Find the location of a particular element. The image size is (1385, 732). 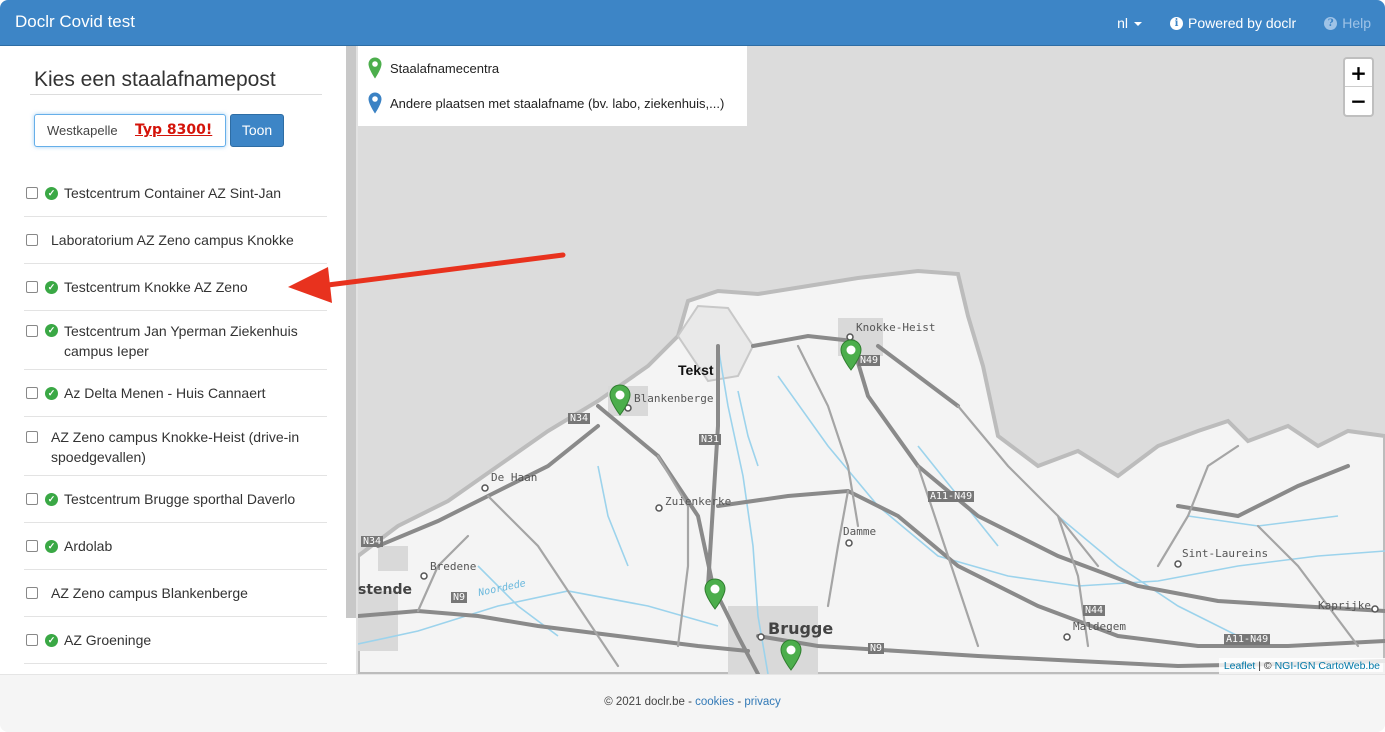

item-label-line1: AZ Groeninge is located at coordinates (108, 640).